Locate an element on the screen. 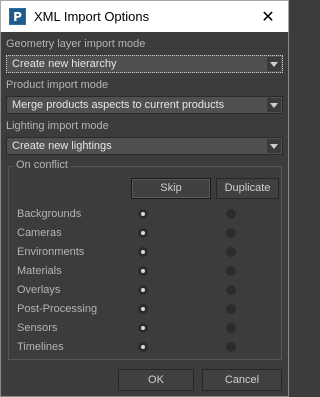 The height and width of the screenshot is (397, 320). conflict-row-label: Environments is located at coordinates (51, 252).